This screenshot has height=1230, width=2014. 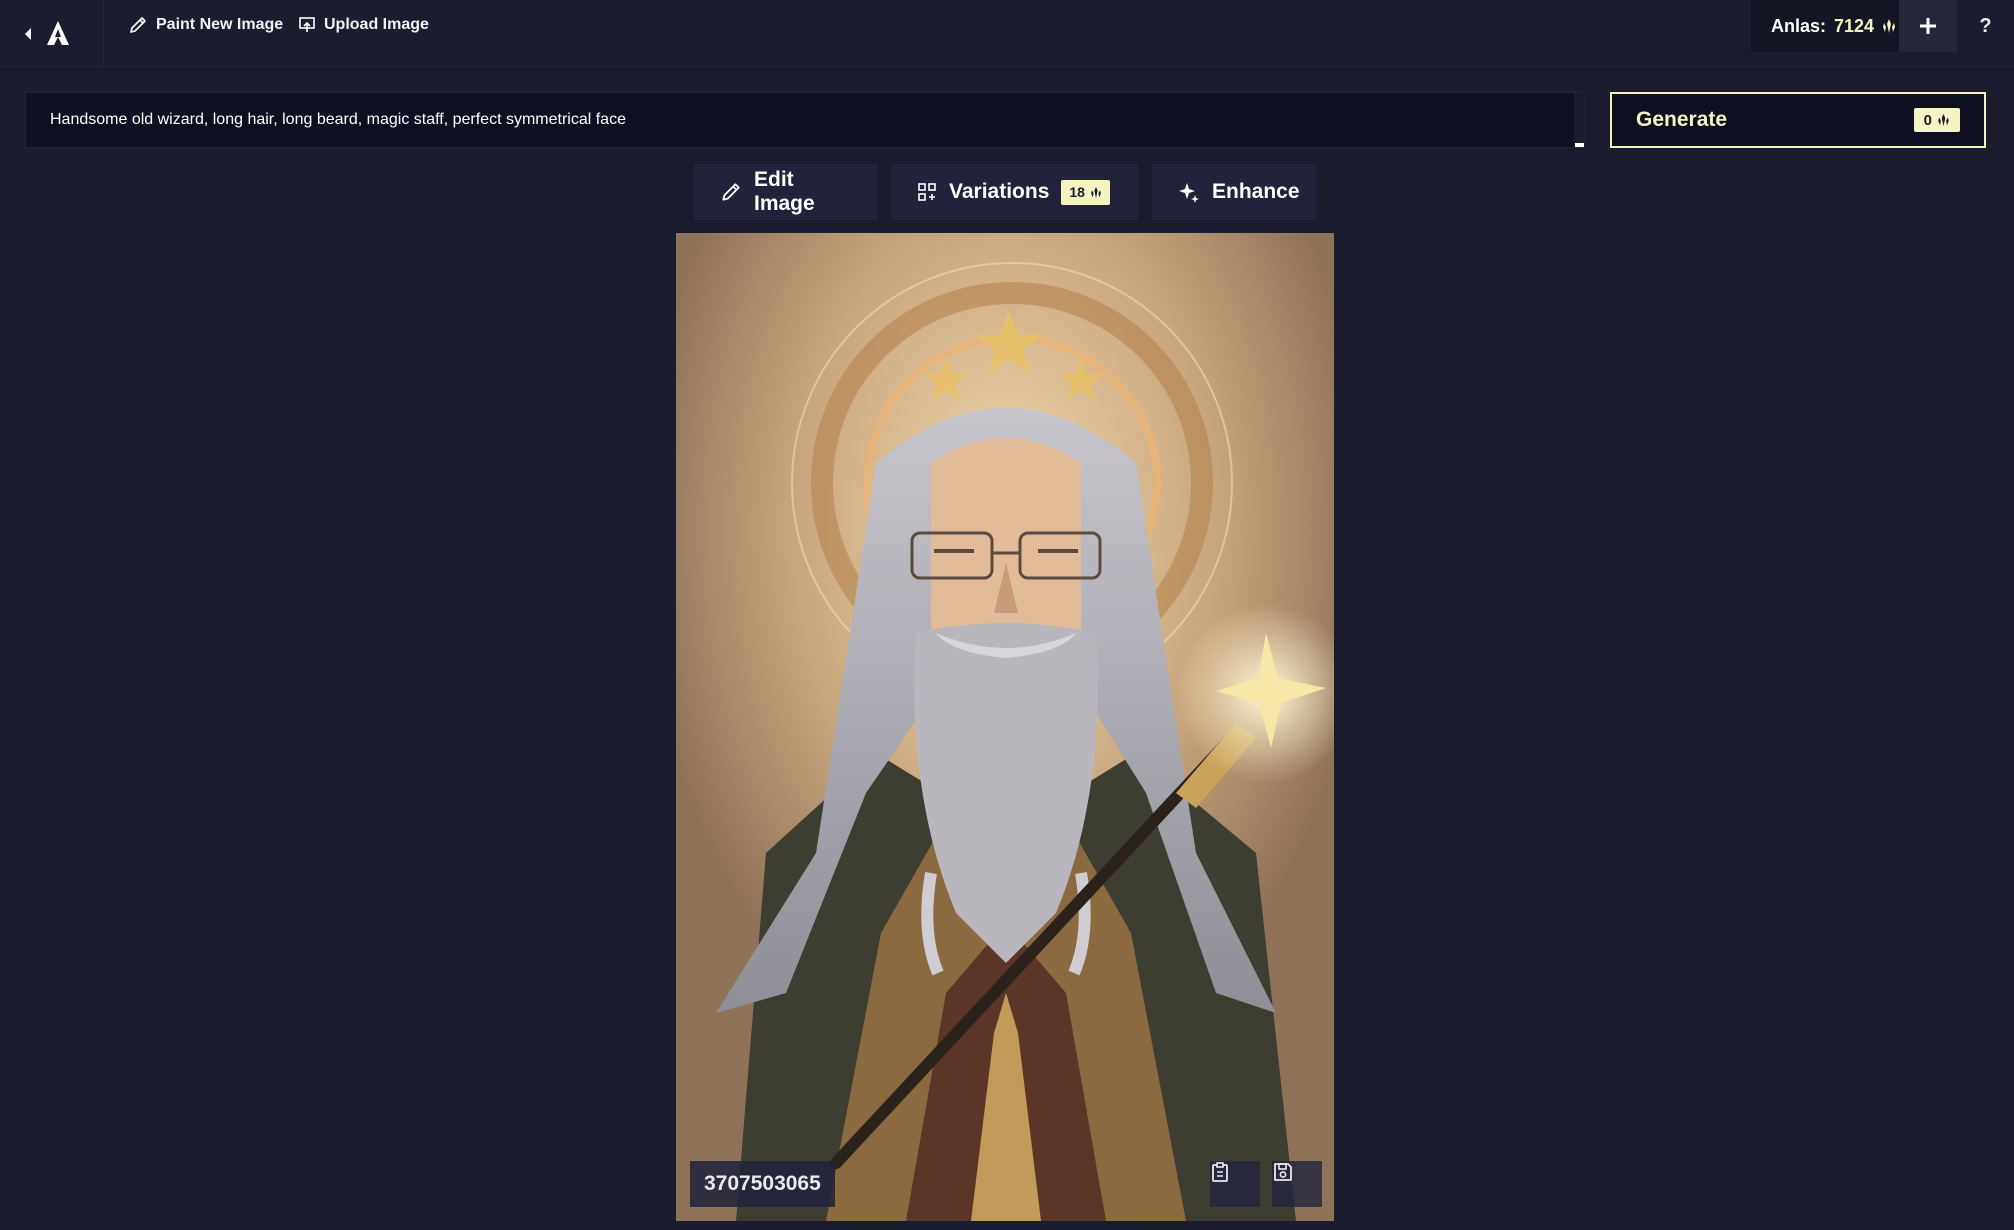 What do you see at coordinates (307, 25) in the screenshot?
I see `upload-icon` at bounding box center [307, 25].